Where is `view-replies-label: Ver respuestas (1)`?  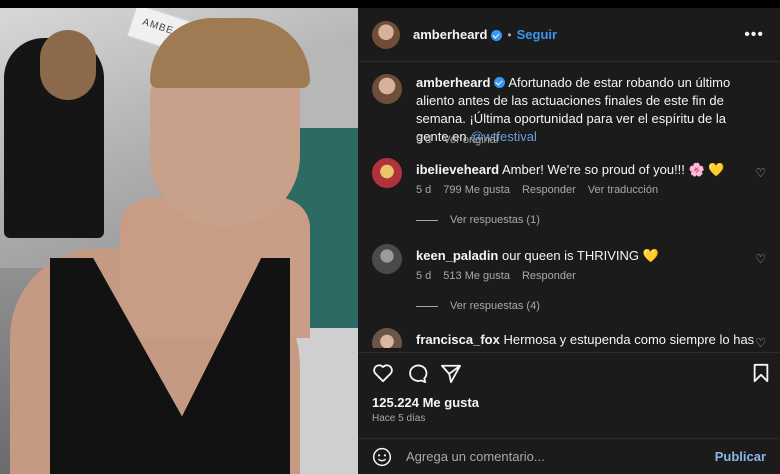 view-replies-label: Ver respuestas (1) is located at coordinates (495, 220).